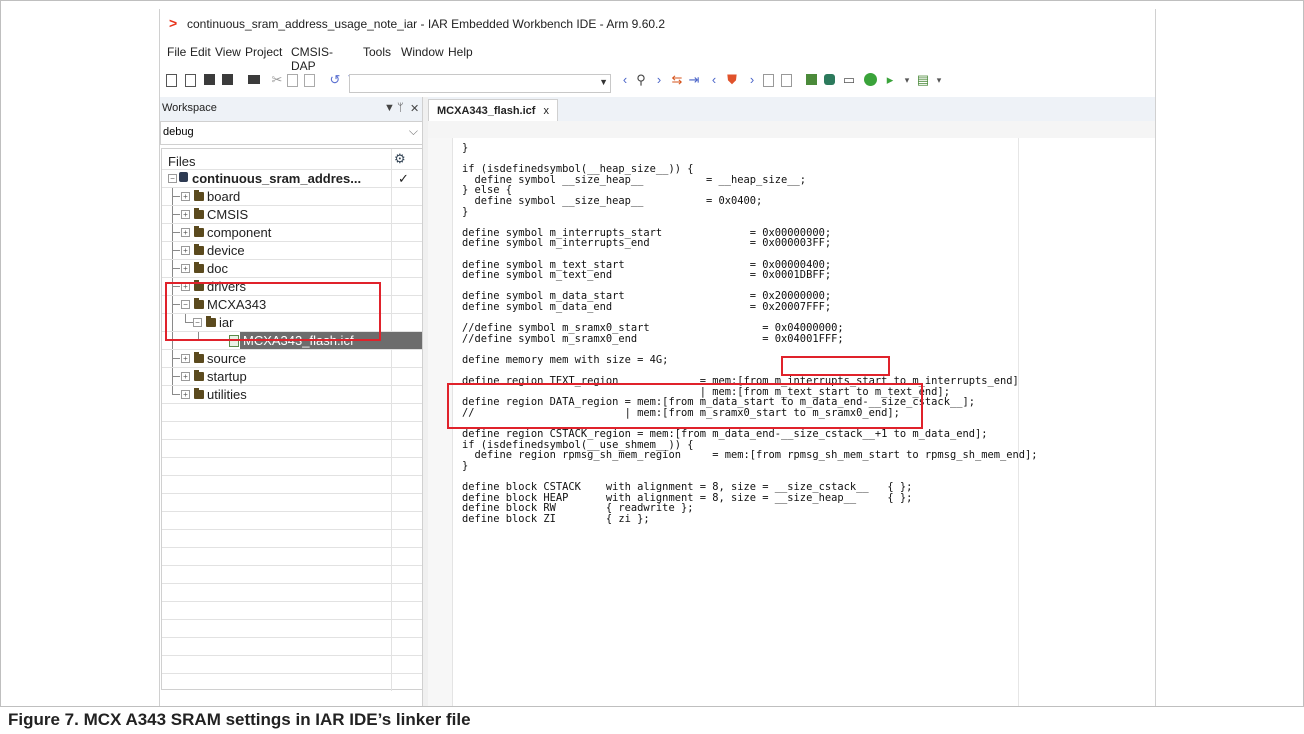  What do you see at coordinates (414, 108) in the screenshot?
I see `close-icon: ✕` at bounding box center [414, 108].